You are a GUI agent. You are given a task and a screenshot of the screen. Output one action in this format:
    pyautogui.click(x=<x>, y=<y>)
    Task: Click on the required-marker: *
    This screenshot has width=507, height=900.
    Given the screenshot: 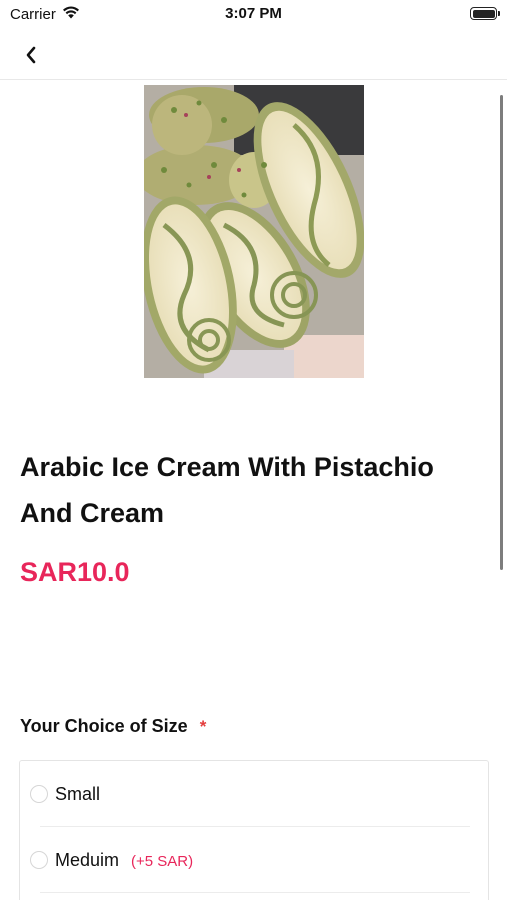 What is the action you would take?
    pyautogui.click(x=203, y=726)
    